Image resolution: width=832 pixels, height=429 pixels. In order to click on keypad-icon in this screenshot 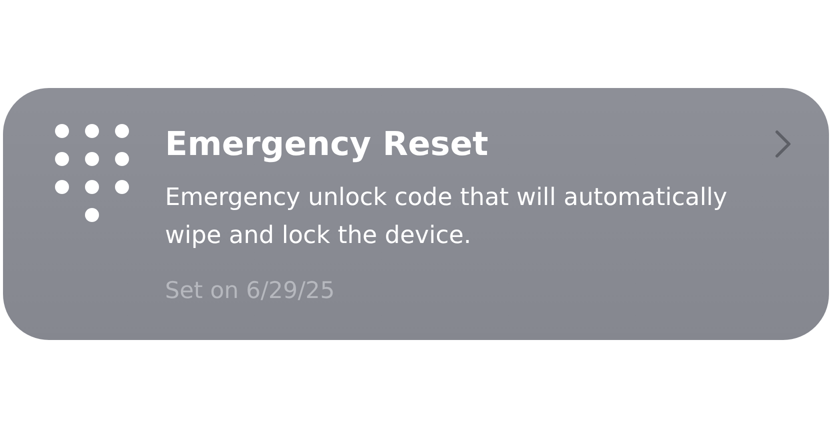, I will do `click(92, 173)`.